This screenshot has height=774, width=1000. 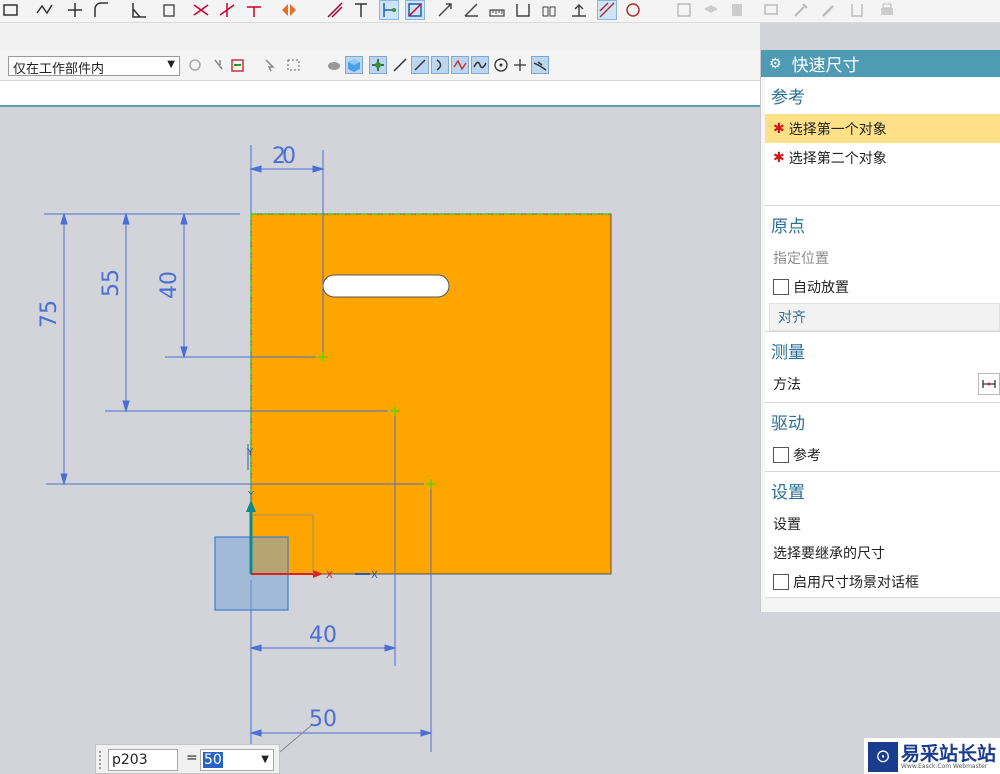 I want to click on section-reference: 参考 ✱ 选择第一个对象 ✱ 选择第二个对象, so click(x=882, y=141).